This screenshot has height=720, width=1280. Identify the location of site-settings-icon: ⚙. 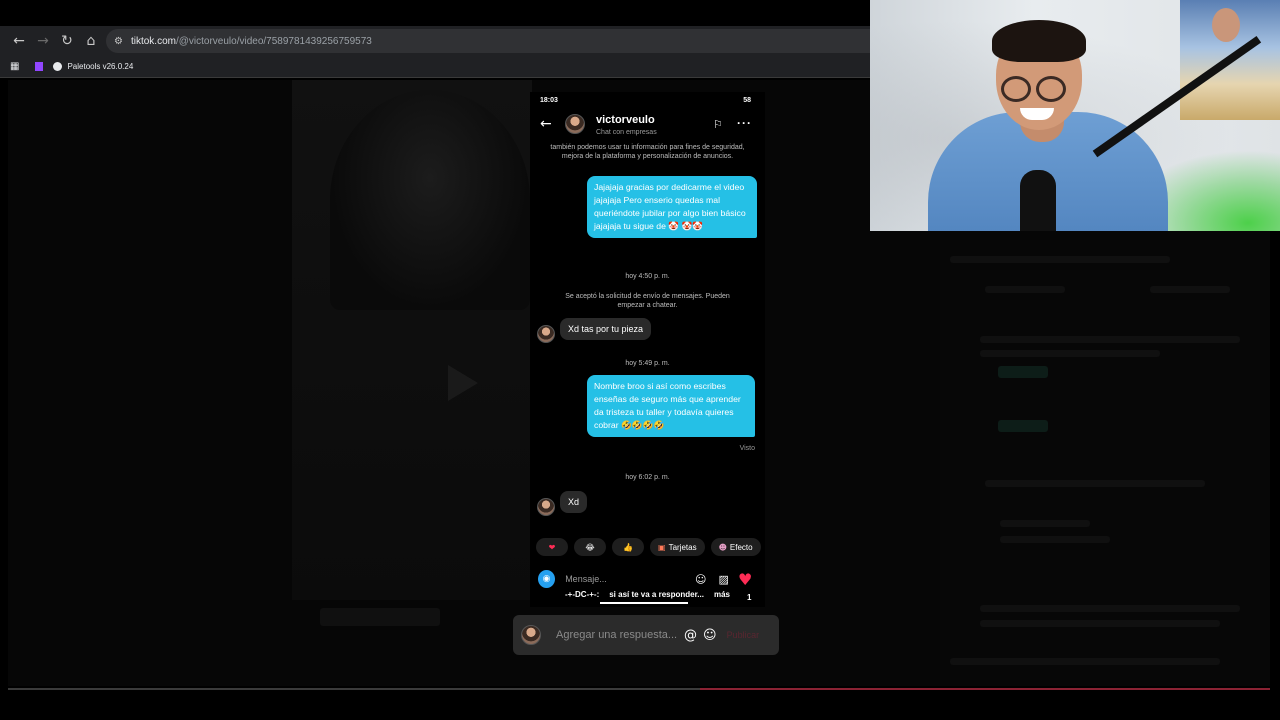
(118, 41).